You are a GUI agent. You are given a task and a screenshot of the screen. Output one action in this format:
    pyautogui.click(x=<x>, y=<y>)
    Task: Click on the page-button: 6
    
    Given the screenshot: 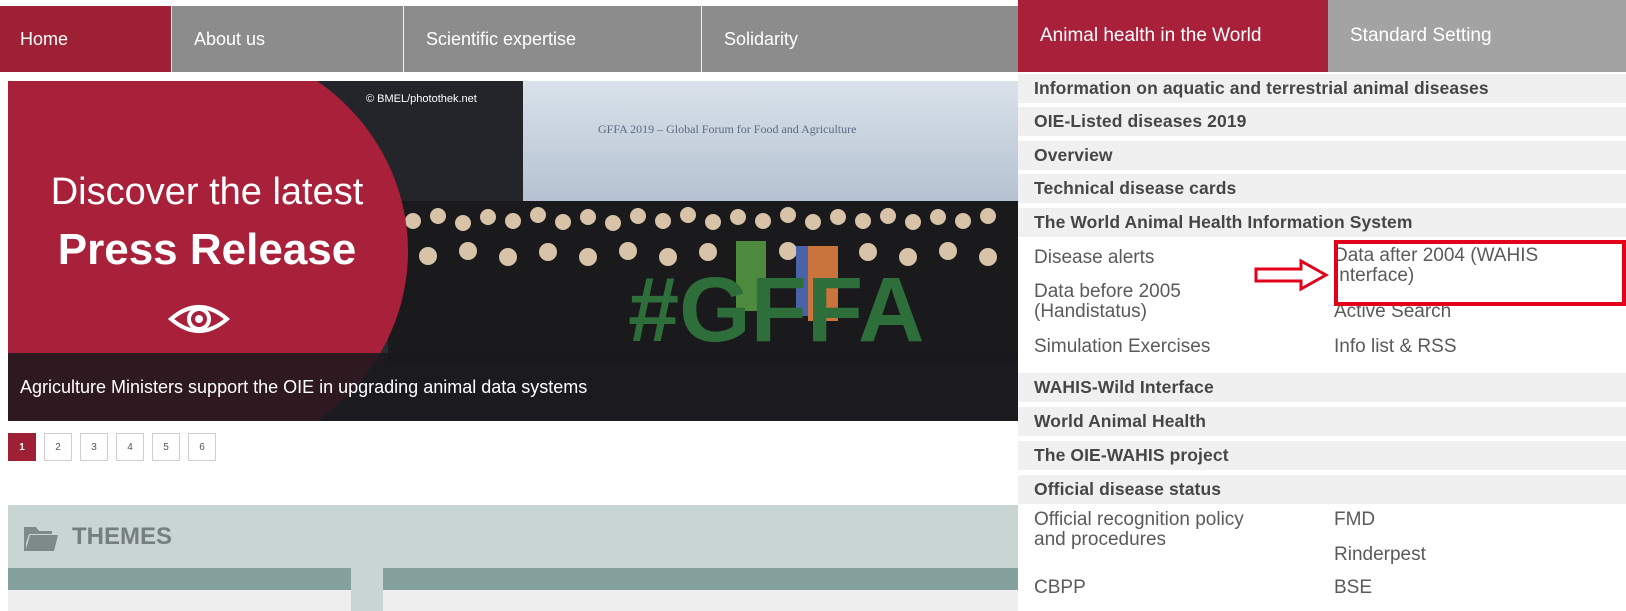 What is the action you would take?
    pyautogui.click(x=202, y=447)
    